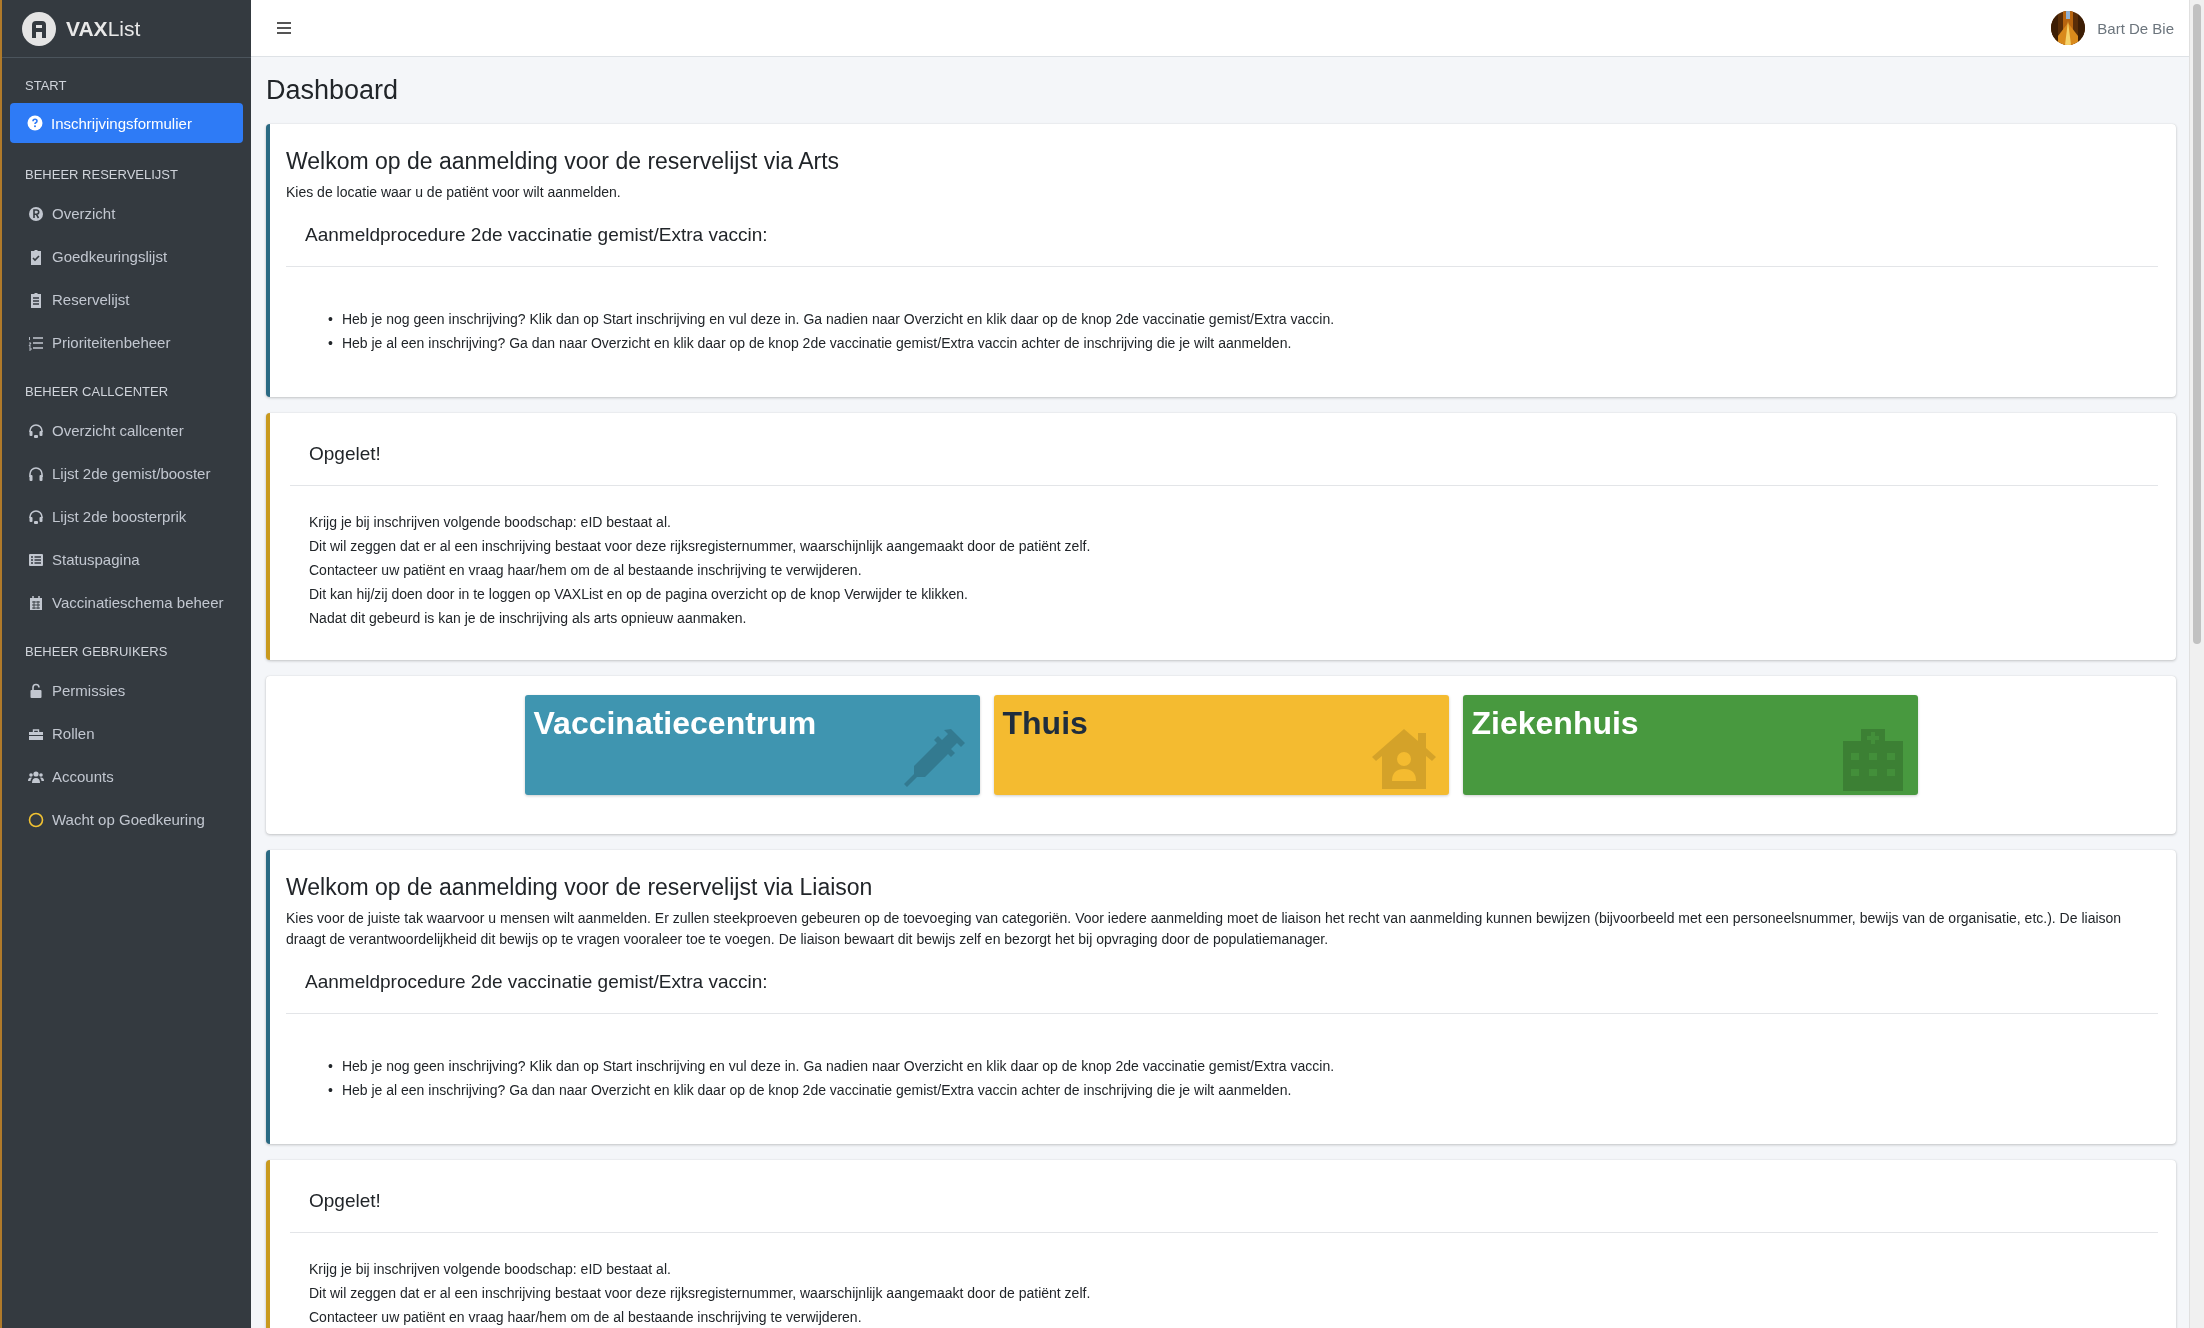 The image size is (2204, 1328). I want to click on card-title: Welkom op de aanmelding voor de reservelijst via Liaison, so click(580, 888).